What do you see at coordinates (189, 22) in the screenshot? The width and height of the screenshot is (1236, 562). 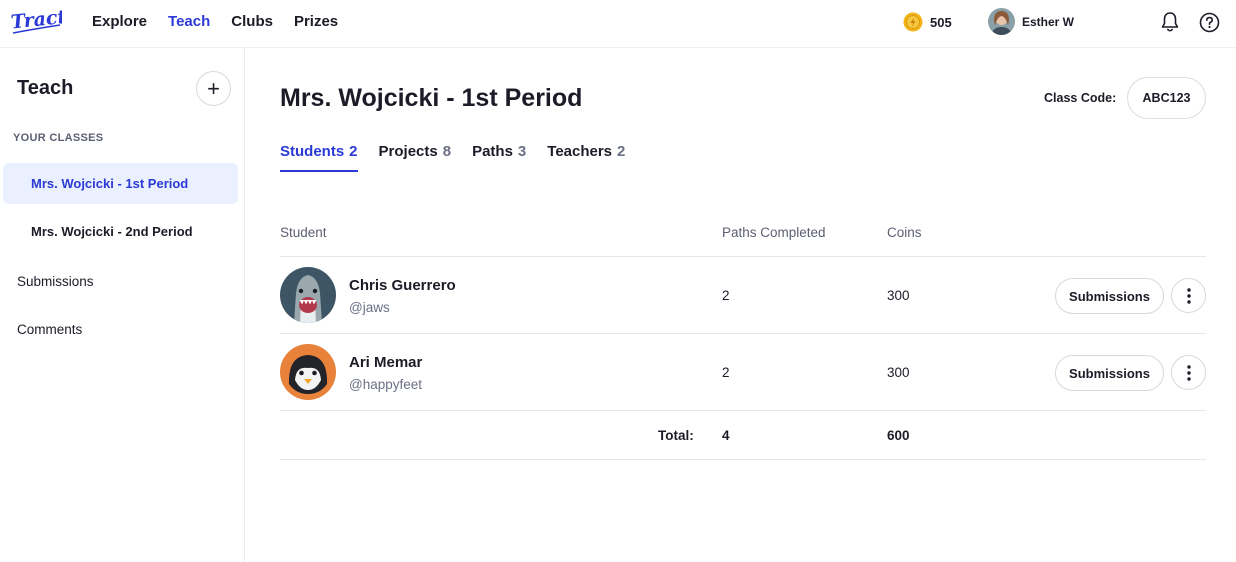 I see `nav-teach: Teach` at bounding box center [189, 22].